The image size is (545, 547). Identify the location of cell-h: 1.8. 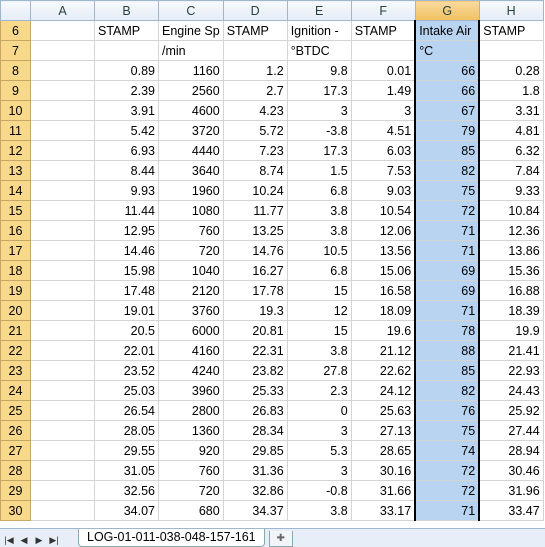
(511, 90).